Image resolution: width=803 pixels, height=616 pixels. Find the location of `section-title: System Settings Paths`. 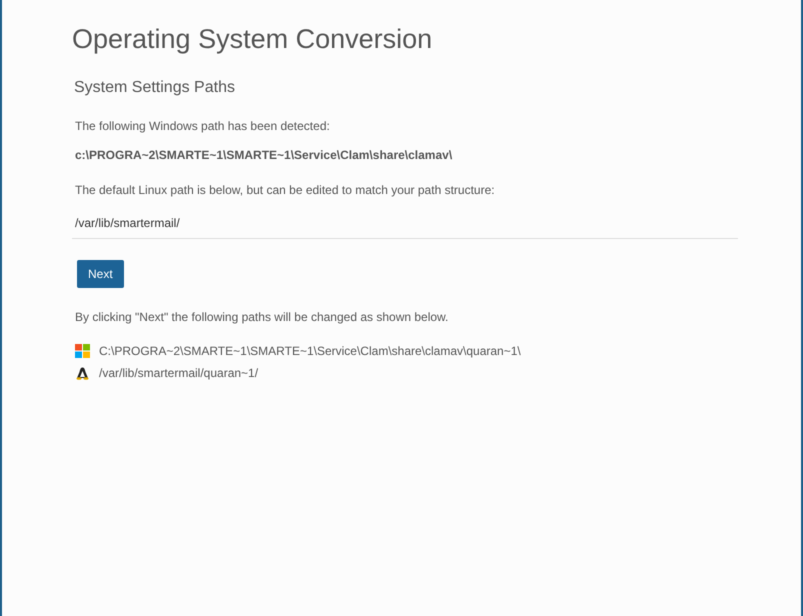

section-title: System Settings Paths is located at coordinates (155, 88).